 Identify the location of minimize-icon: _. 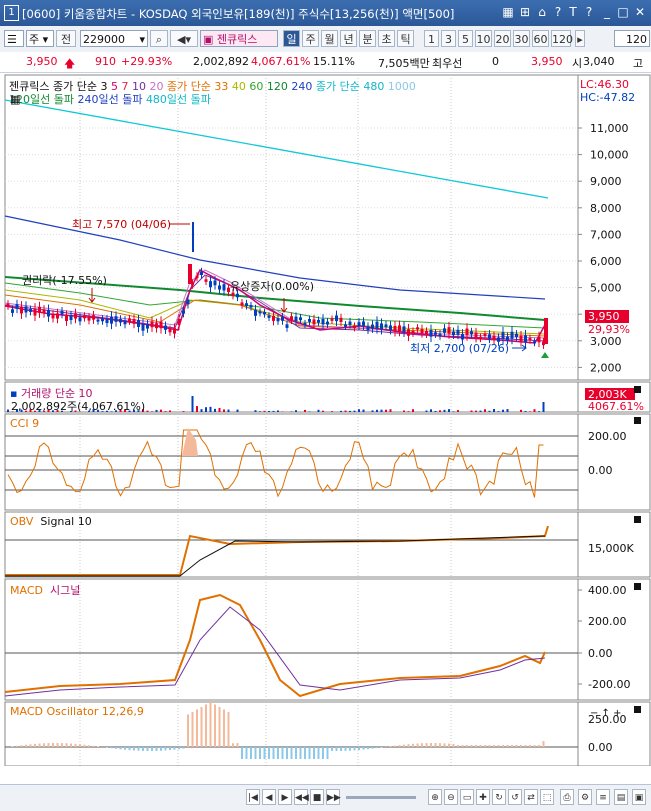
(607, 12).